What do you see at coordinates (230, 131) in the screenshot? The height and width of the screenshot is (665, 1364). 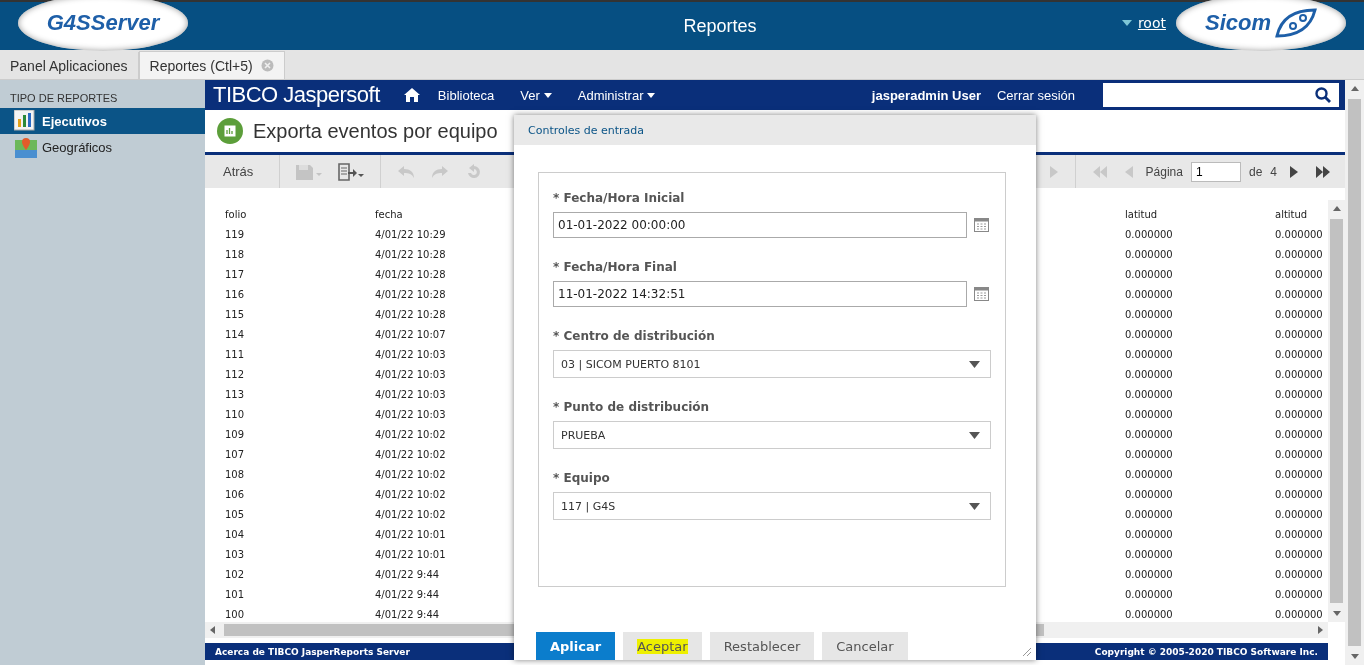 I see `report-icon` at bounding box center [230, 131].